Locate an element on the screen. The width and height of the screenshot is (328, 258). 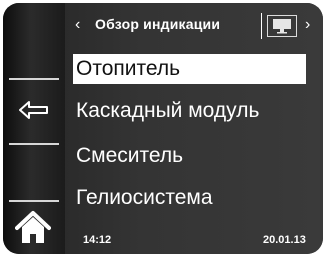
monitor-icon is located at coordinates (282, 26).